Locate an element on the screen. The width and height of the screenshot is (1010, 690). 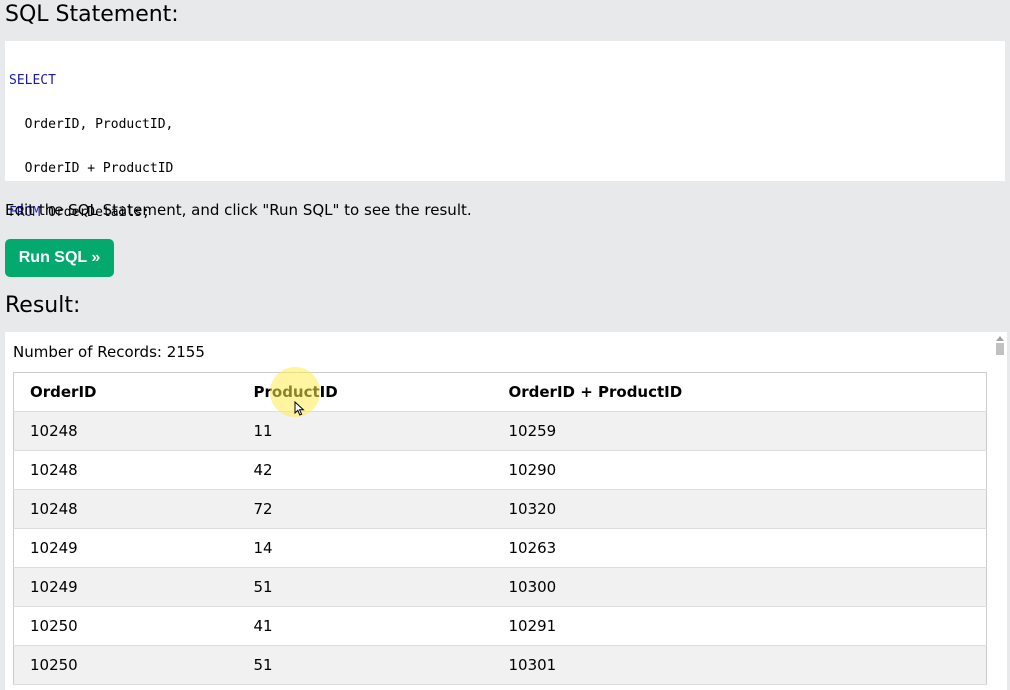
sql-text: OrderID + ProductID is located at coordinates (91, 168).